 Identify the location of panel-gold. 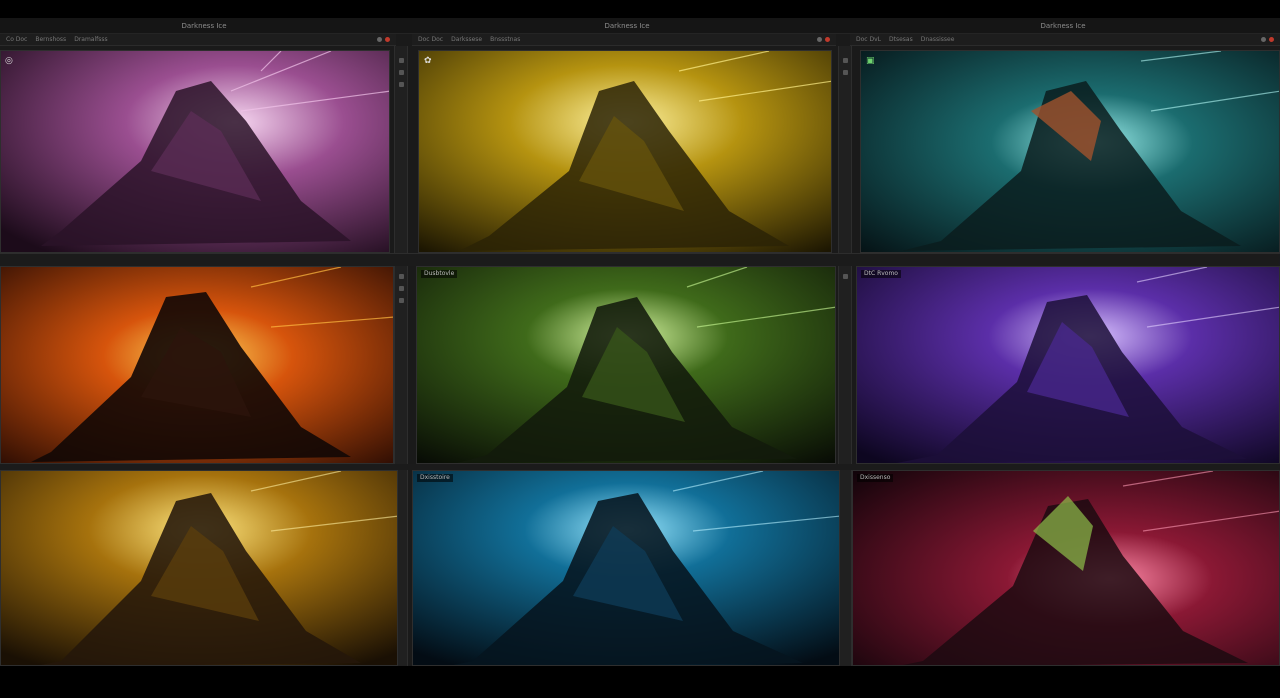
(199, 568).